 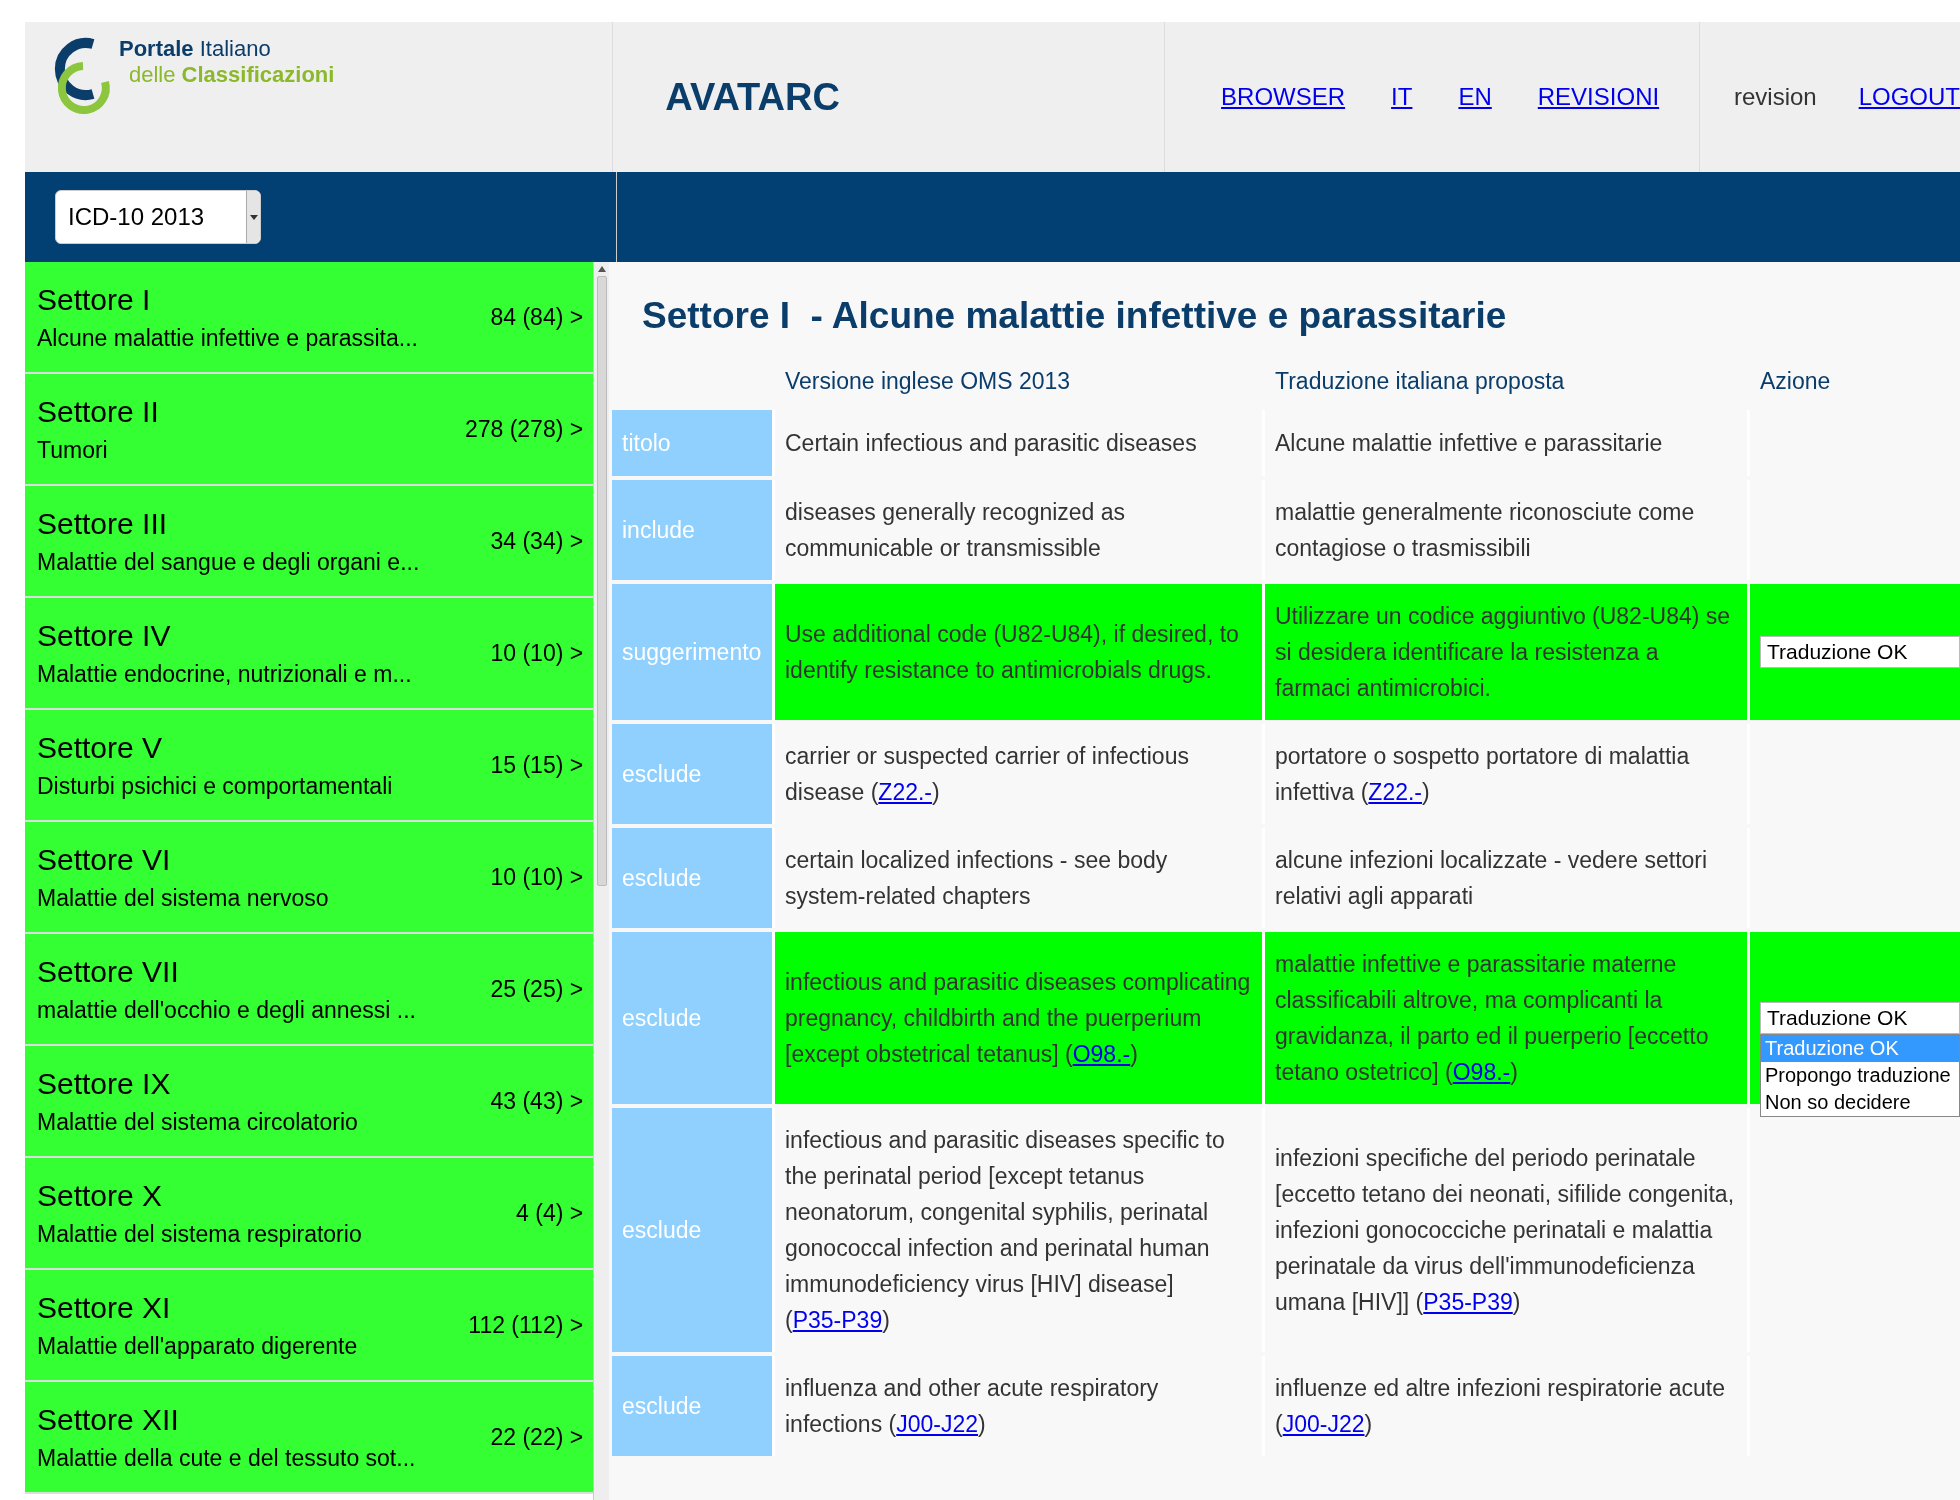 What do you see at coordinates (550, 1213) in the screenshot?
I see `sector-count: 4 (4) >` at bounding box center [550, 1213].